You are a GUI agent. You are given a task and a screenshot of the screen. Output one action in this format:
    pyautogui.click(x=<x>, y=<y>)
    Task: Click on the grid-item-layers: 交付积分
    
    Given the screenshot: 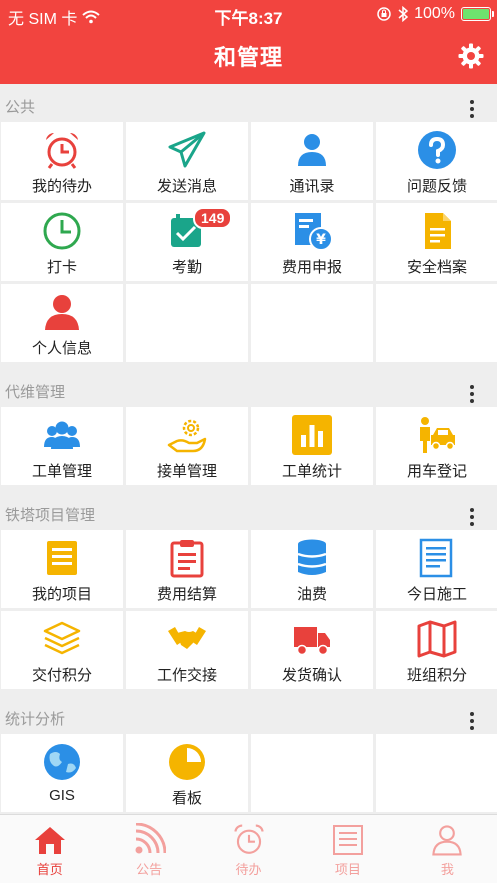 What is the action you would take?
    pyautogui.click(x=62, y=650)
    